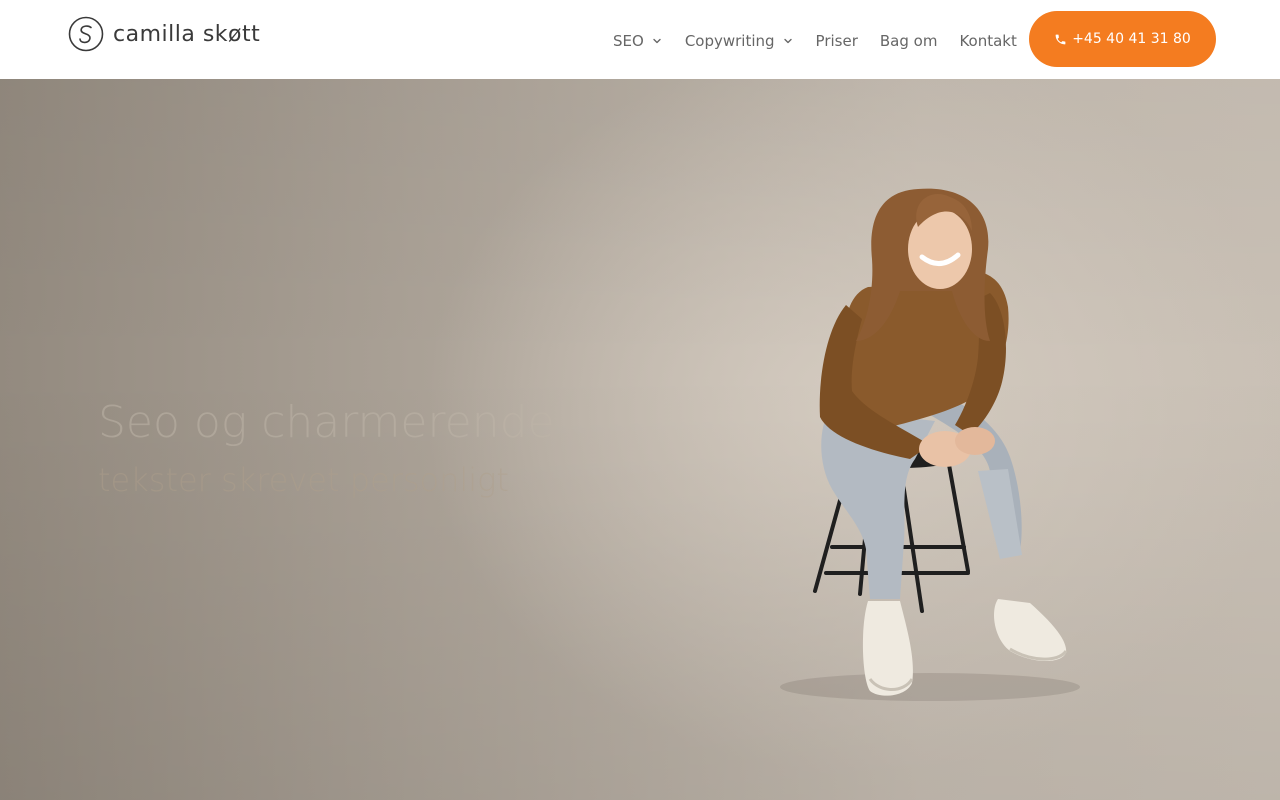 This screenshot has height=800, width=1280. I want to click on phone-number: +45 40 41 31 80, so click(1131, 39).